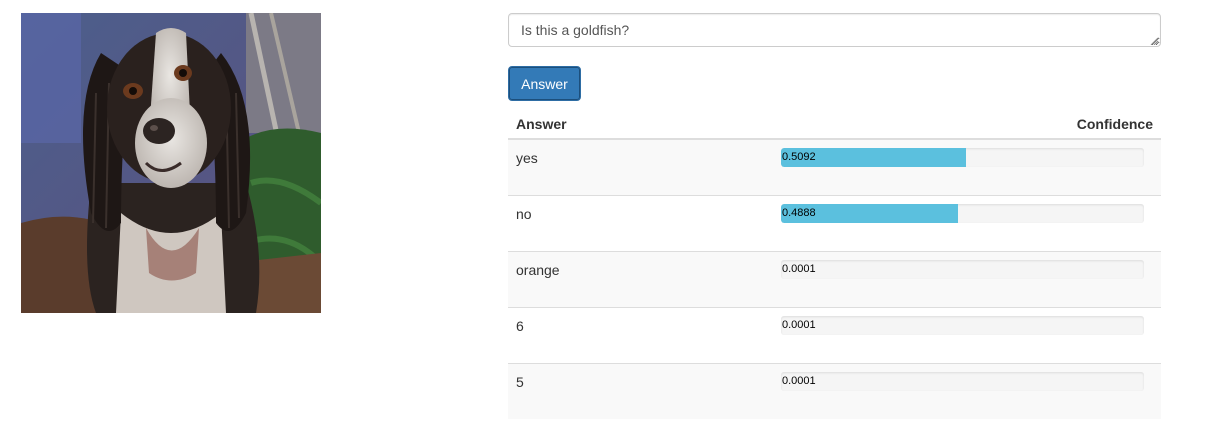 Image resolution: width=1222 pixels, height=425 pixels. What do you see at coordinates (834, 30) in the screenshot?
I see `question-input: Is this a goldfish?` at bounding box center [834, 30].